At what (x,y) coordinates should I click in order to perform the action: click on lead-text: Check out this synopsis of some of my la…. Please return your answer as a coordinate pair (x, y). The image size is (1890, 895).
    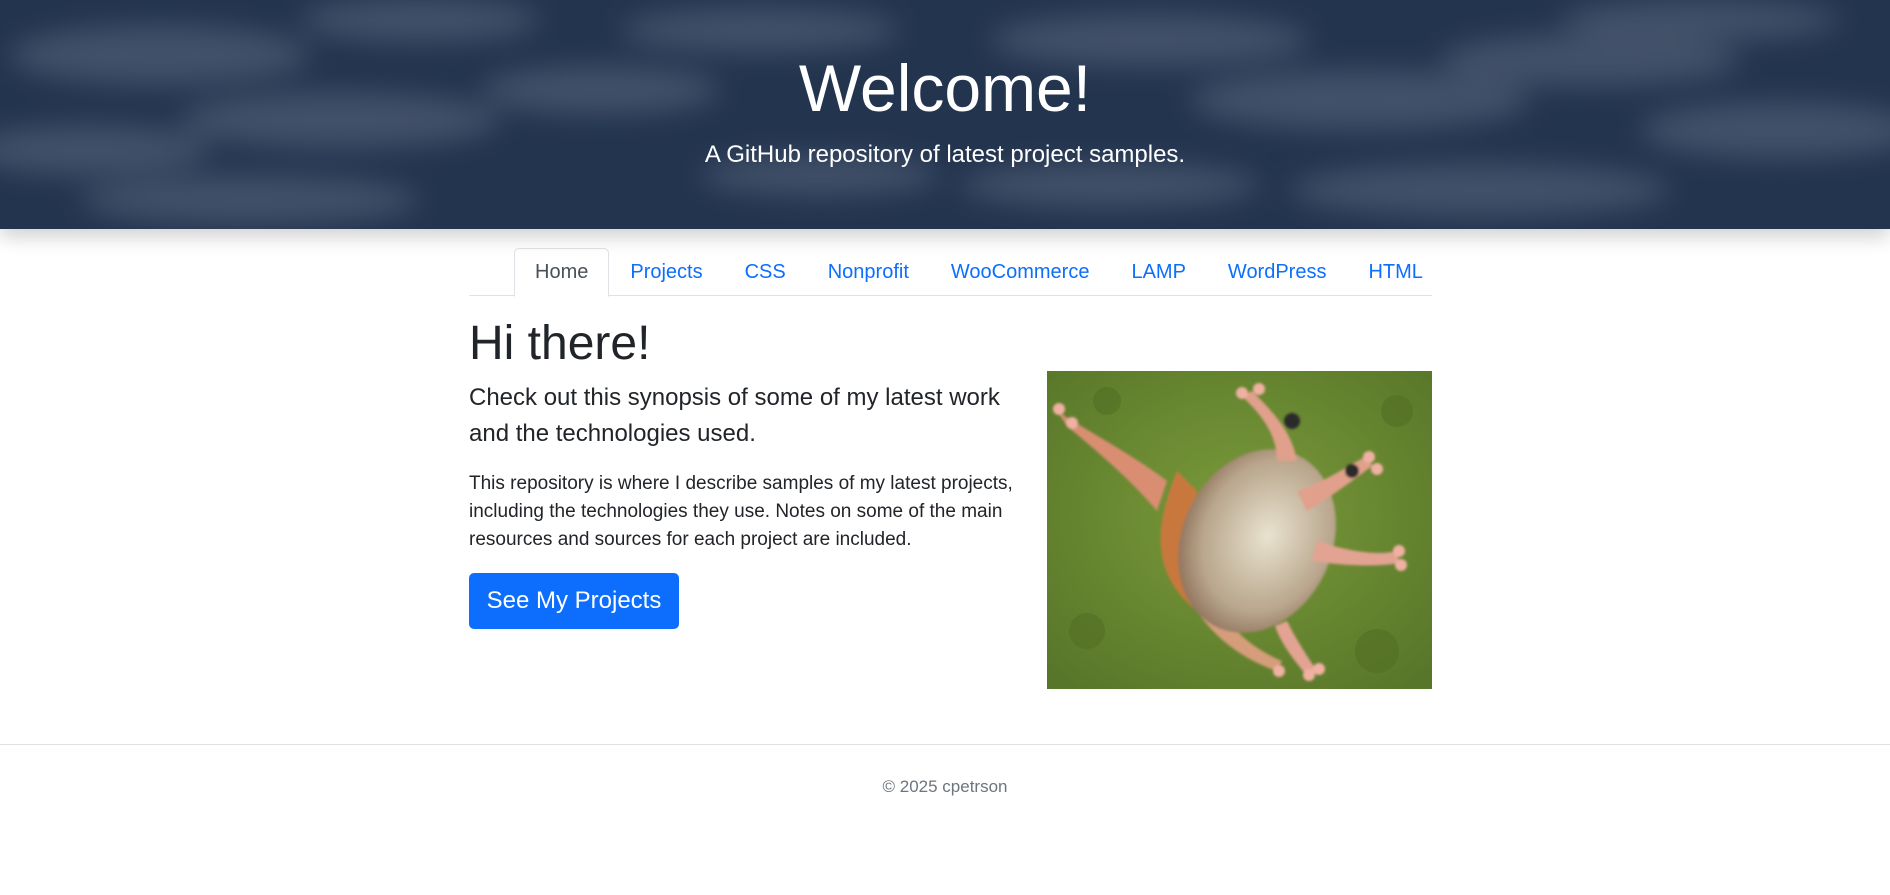
    Looking at the image, I should click on (734, 415).